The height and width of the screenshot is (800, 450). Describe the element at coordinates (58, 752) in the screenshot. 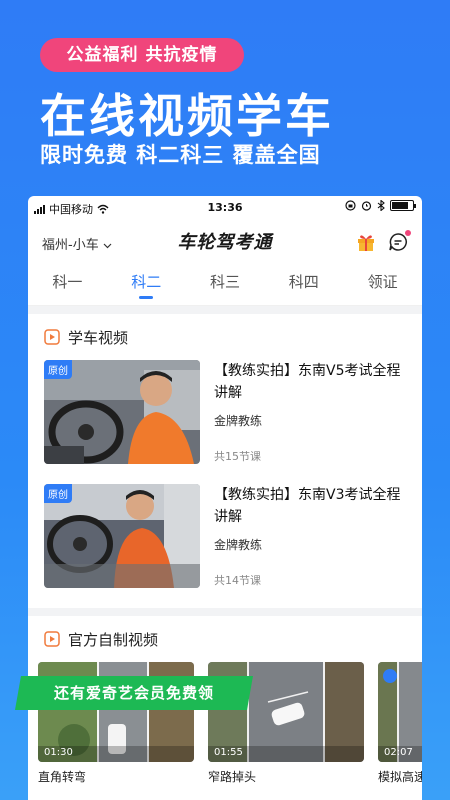

I see `video-duration: 01:30` at that location.